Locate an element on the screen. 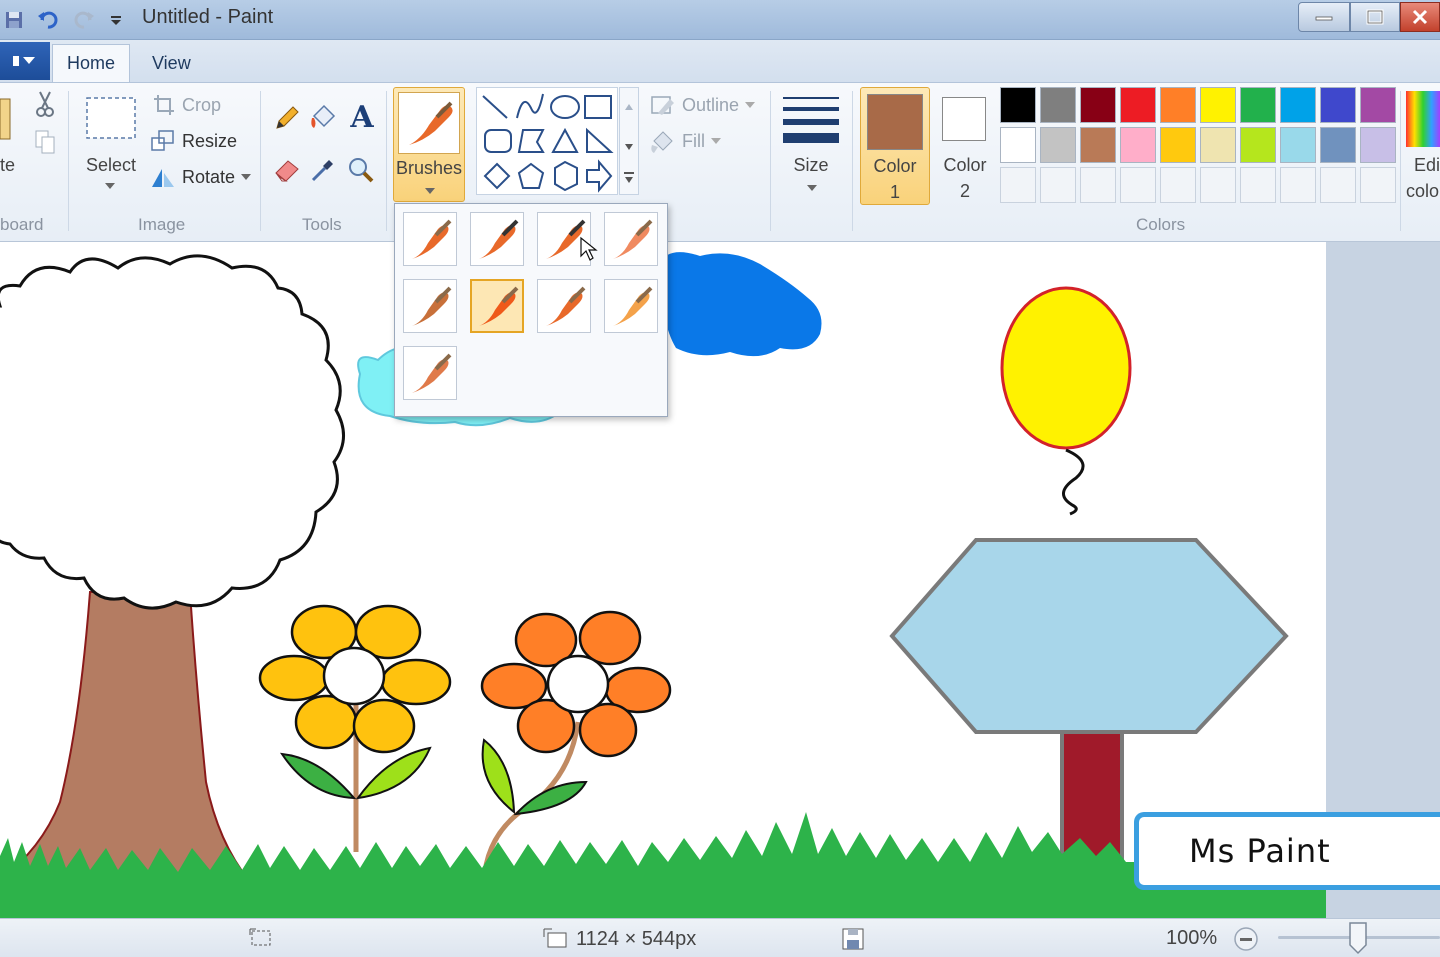 This screenshot has width=1440, height=957. pencil-icon is located at coordinates (287, 118).